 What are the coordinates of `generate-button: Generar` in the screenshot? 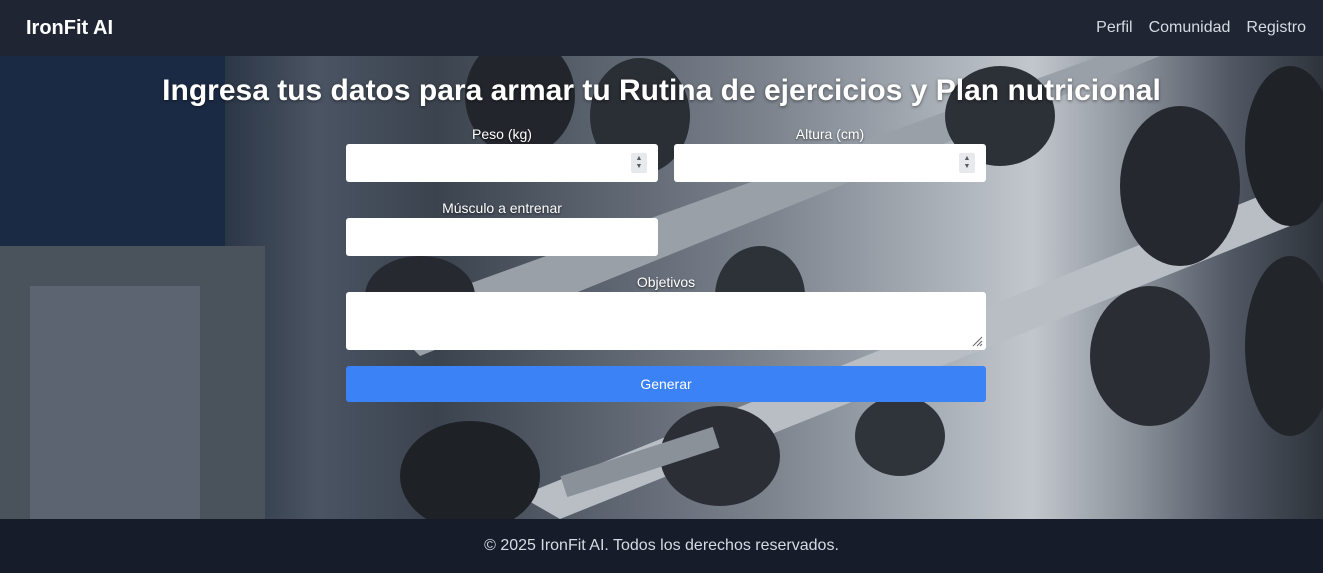 It's located at (666, 384).